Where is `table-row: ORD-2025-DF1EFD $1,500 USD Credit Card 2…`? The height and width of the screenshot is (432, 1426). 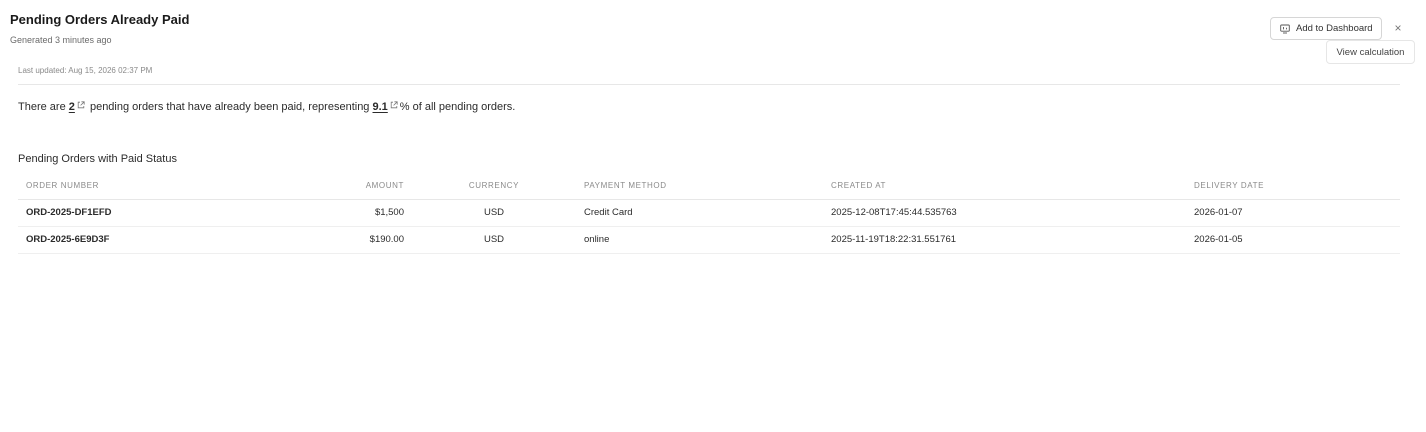
table-row: ORD-2025-DF1EFD $1,500 USD Credit Card 2… is located at coordinates (709, 213).